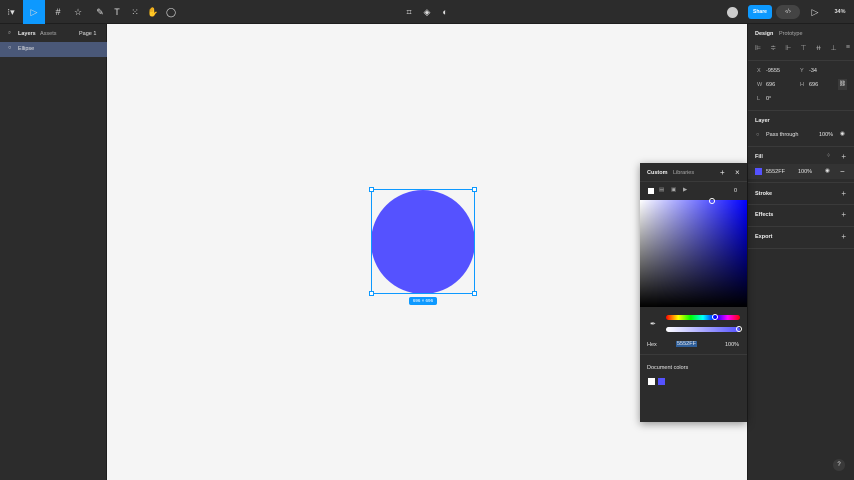 The width and height of the screenshot is (854, 480). What do you see at coordinates (848, 48) in the screenshot?
I see `distribute-icon: ≡` at bounding box center [848, 48].